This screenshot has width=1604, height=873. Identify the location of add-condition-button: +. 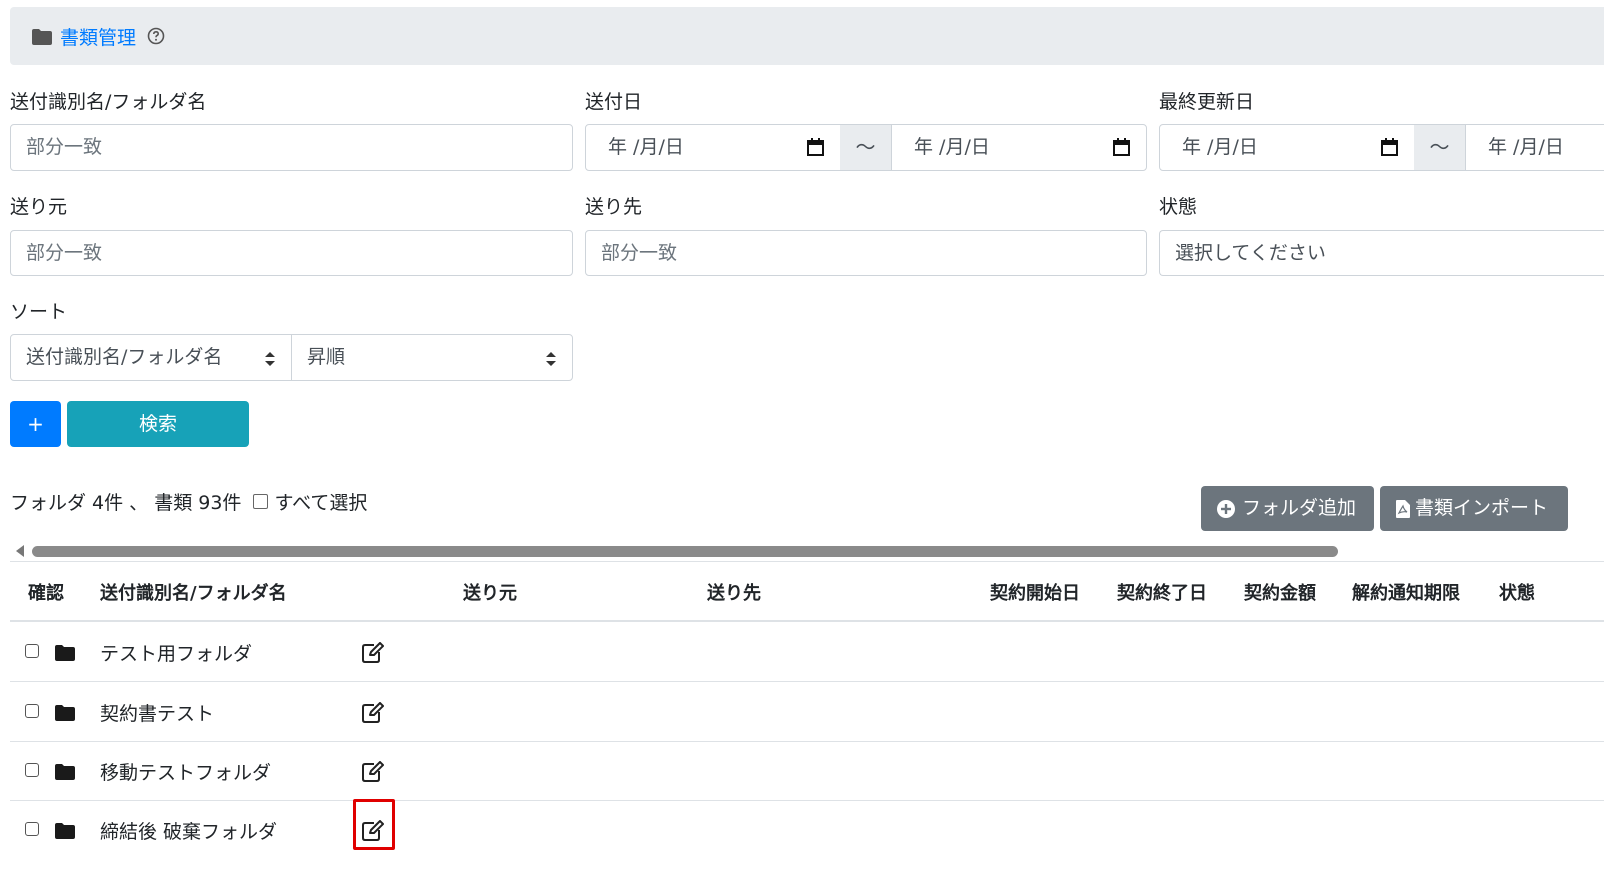
(35, 424).